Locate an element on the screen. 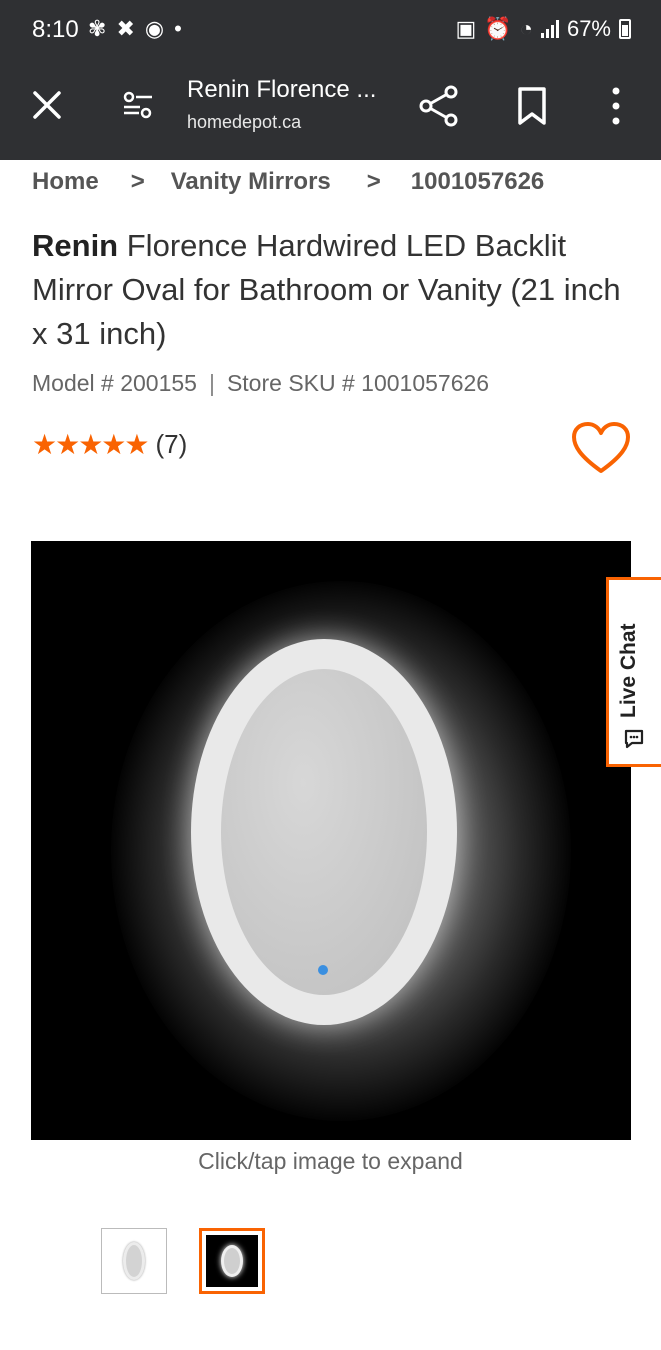 Image resolution: width=661 pixels, height=1350 pixels. rating-stars: ★★★★★ is located at coordinates (91, 444).